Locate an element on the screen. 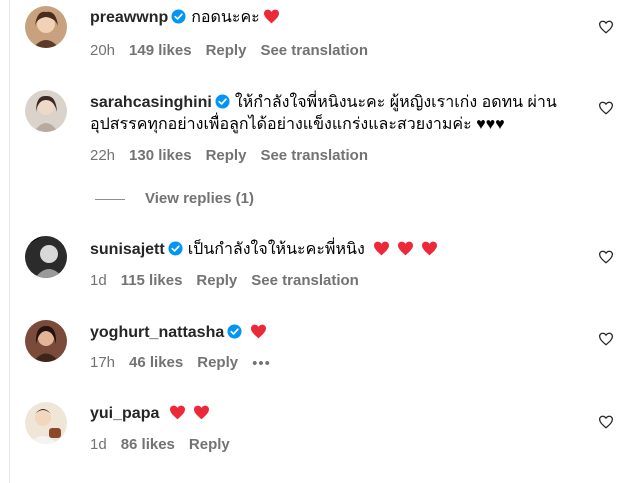 The image size is (630, 483). username: sunisajett is located at coordinates (127, 249).